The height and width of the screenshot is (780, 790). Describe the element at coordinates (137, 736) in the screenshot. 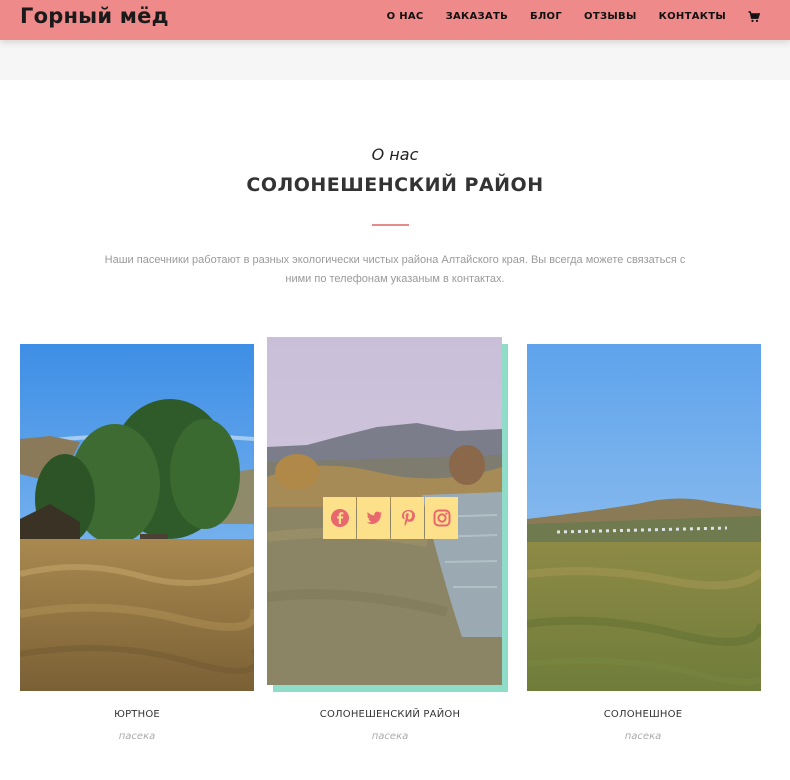

I see `card-subtitle-1: пасека` at that location.